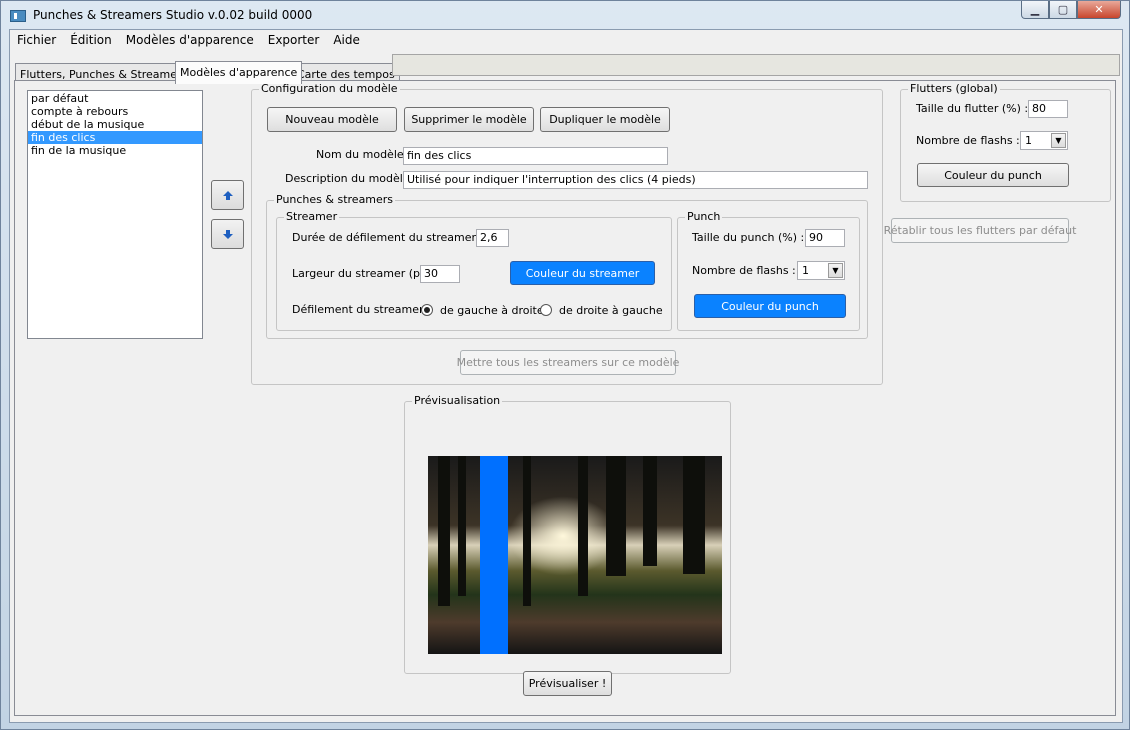  I want to click on move-up-button, so click(227, 195).